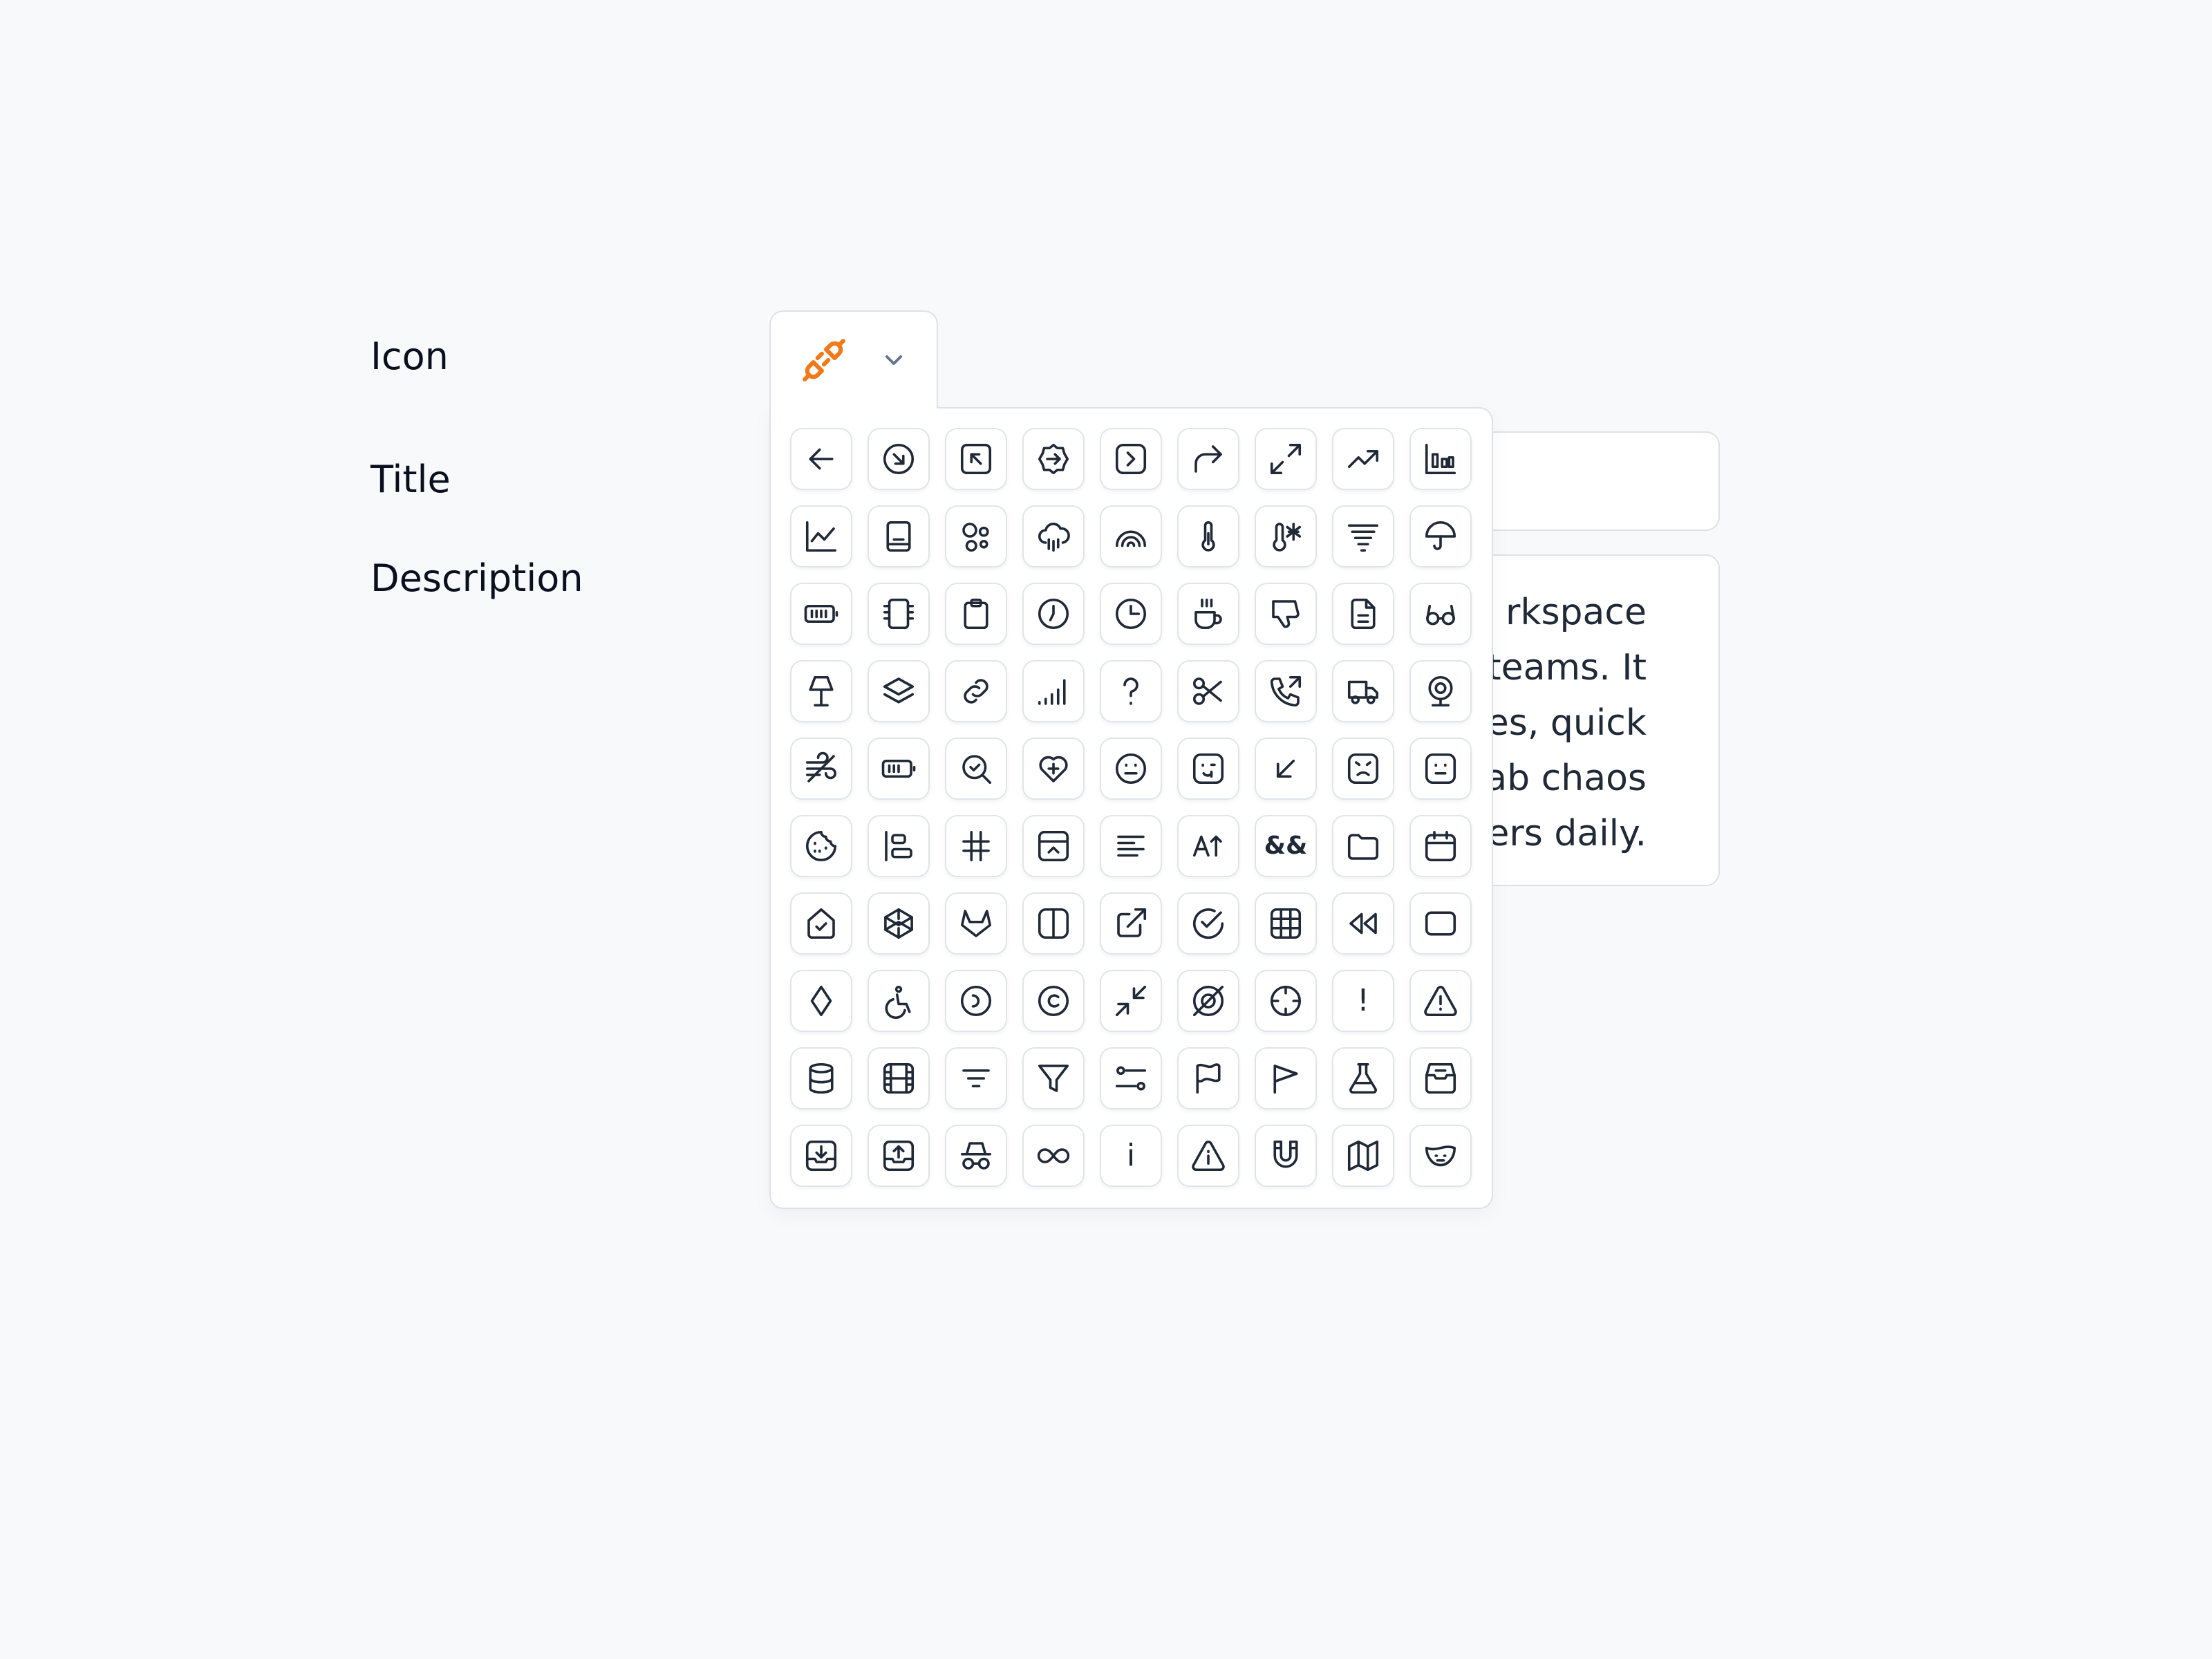 The height and width of the screenshot is (1659, 2212). I want to click on bar-chart-square-icon, so click(1441, 459).